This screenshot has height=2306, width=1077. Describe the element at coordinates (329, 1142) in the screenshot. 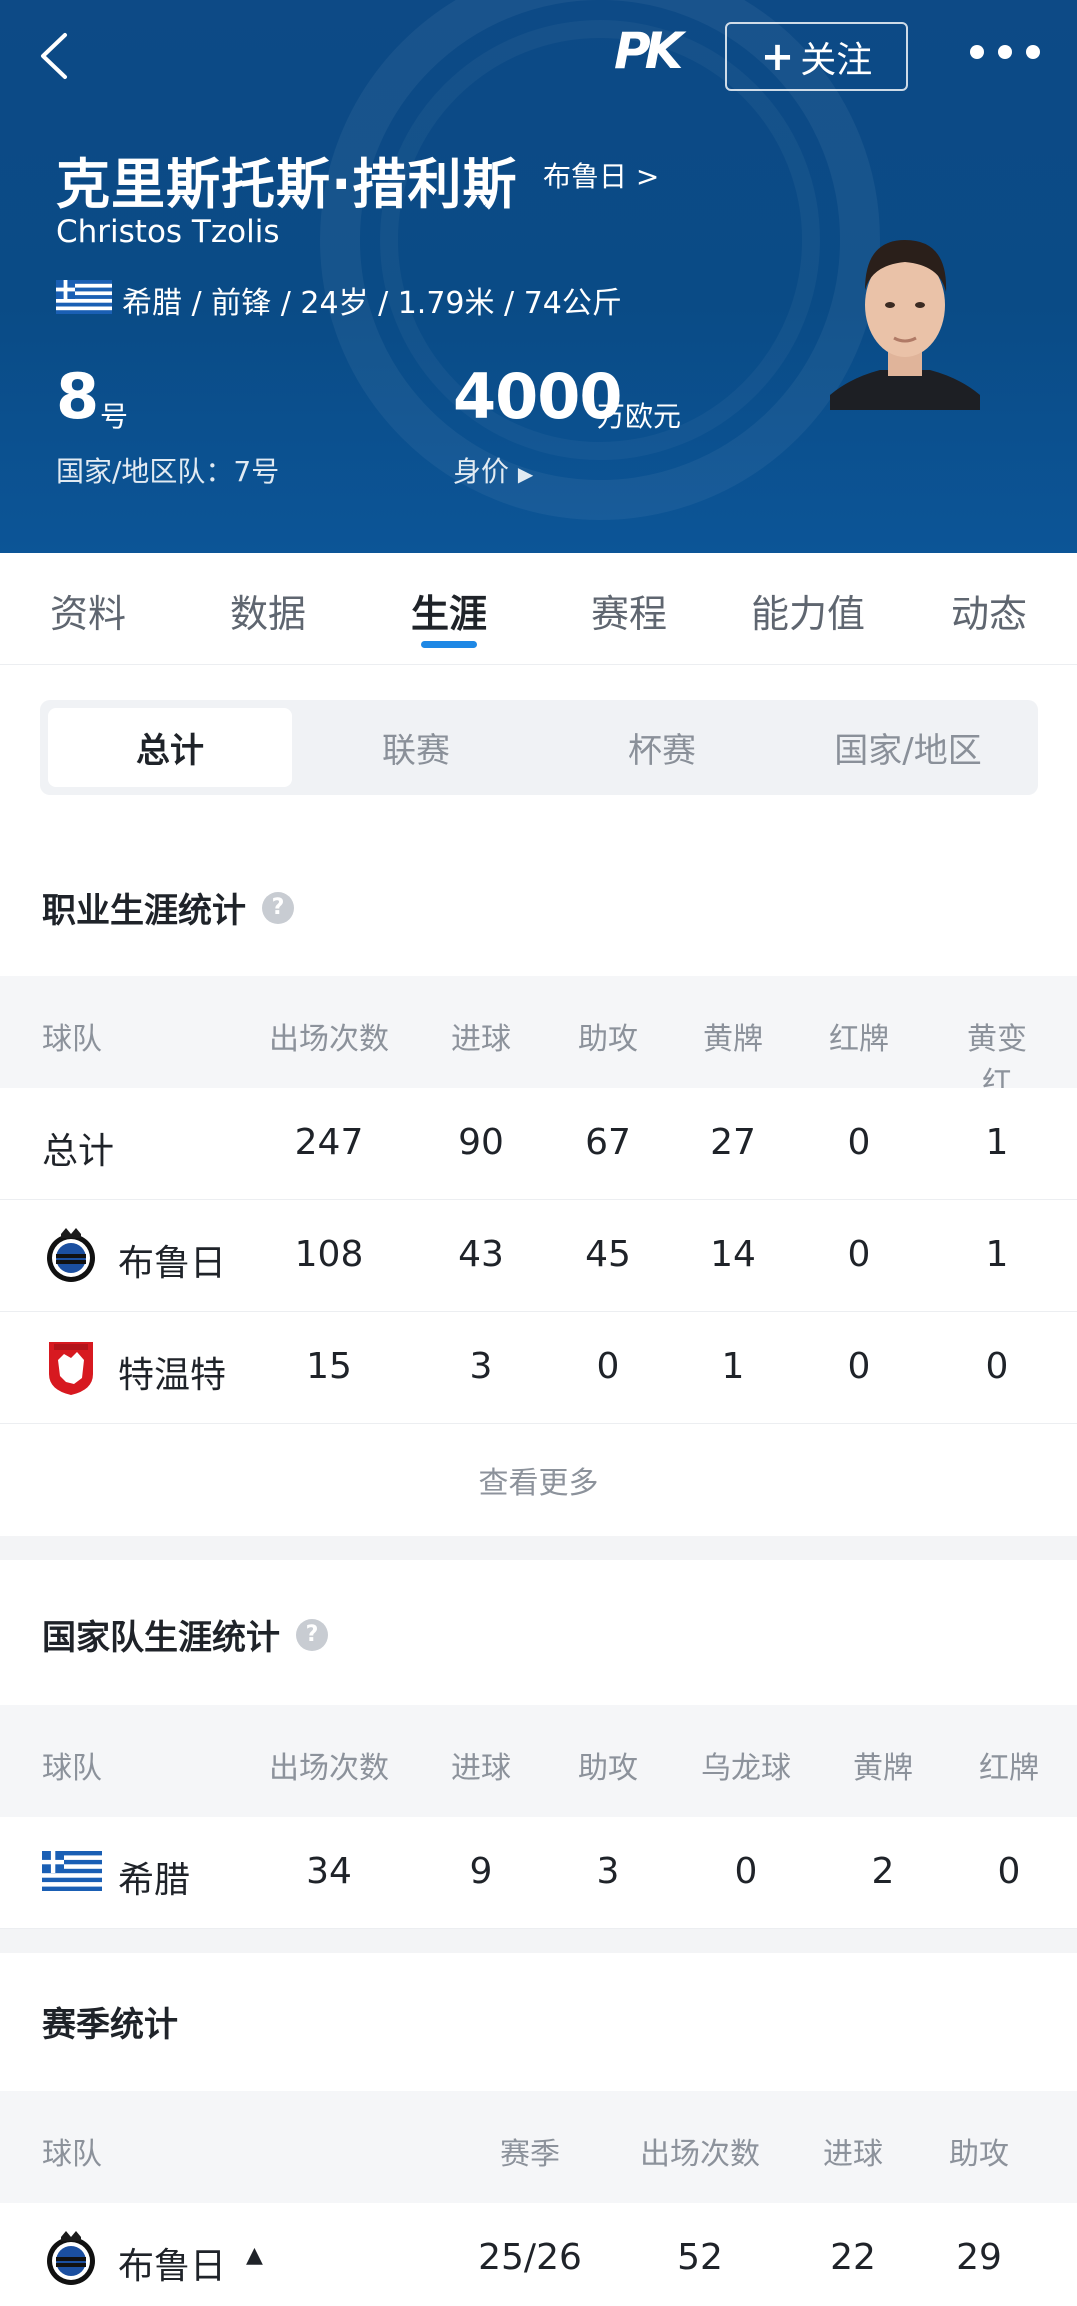

I see `cell-apps: 247` at that location.